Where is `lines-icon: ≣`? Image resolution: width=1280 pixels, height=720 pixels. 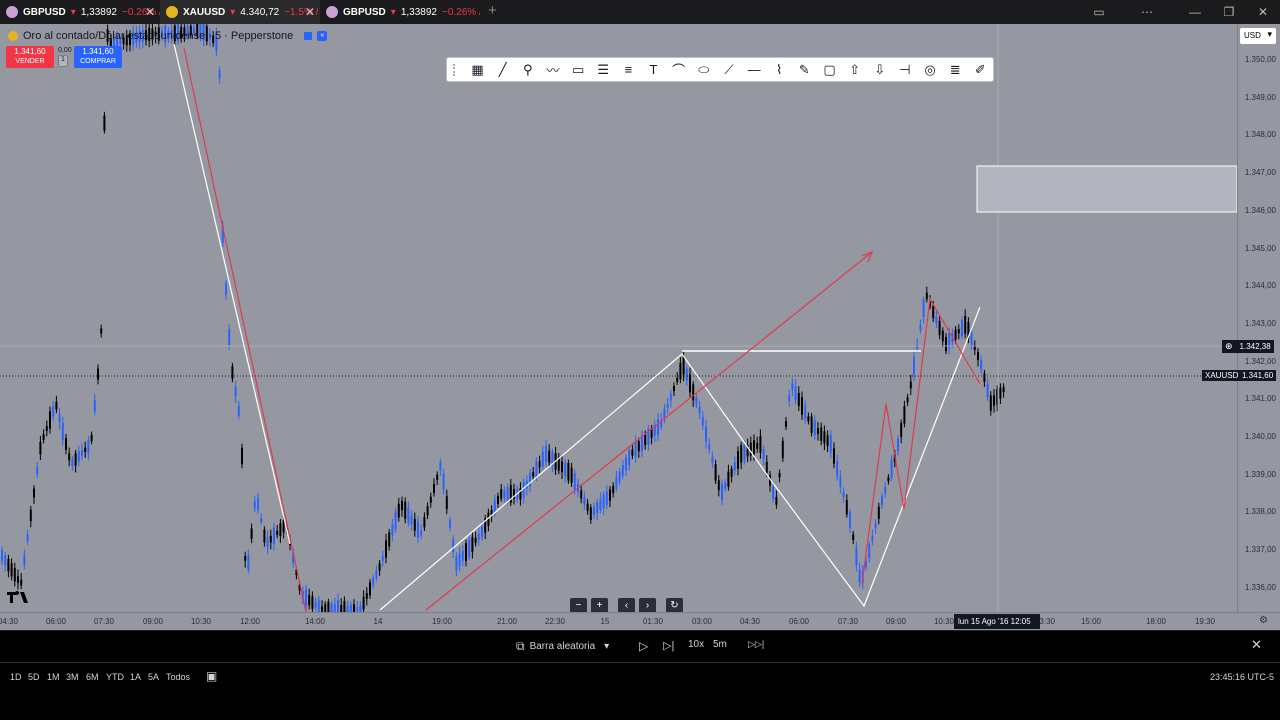 lines-icon: ≣ is located at coordinates (955, 70).